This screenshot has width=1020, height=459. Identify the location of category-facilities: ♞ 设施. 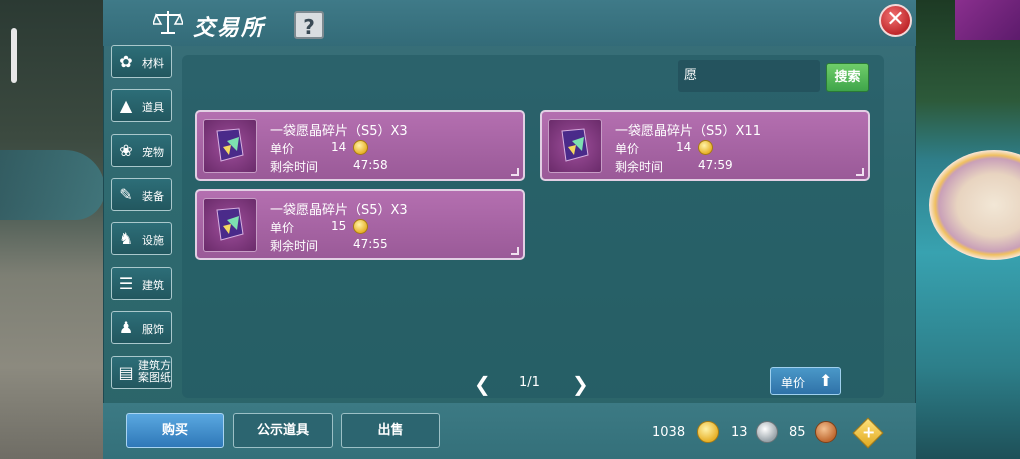
(141, 238).